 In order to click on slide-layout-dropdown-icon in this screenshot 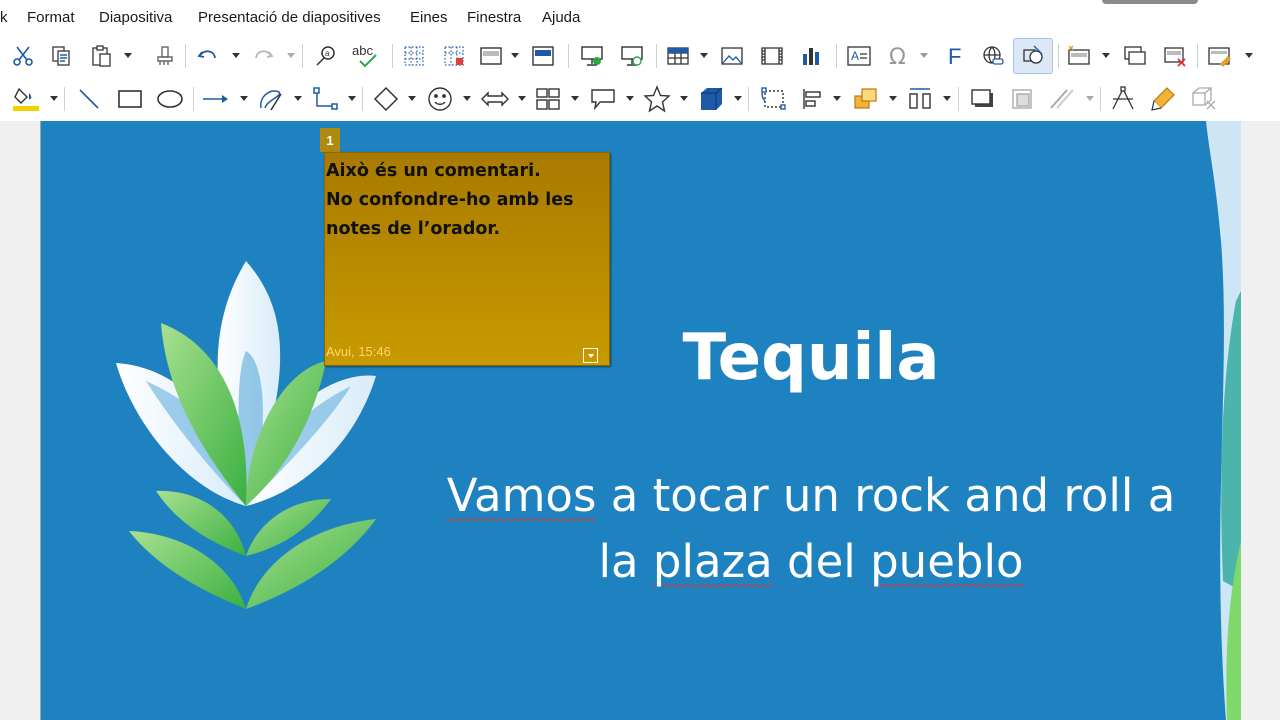, I will do `click(1249, 55)`.